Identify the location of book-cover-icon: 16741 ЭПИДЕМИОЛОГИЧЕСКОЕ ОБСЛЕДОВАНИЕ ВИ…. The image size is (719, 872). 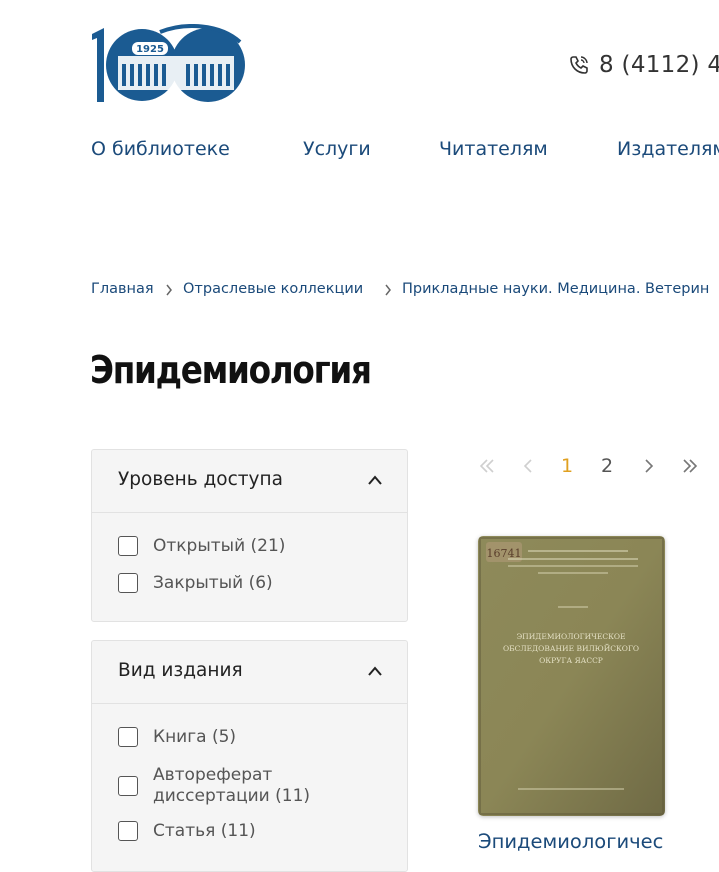
(571, 676).